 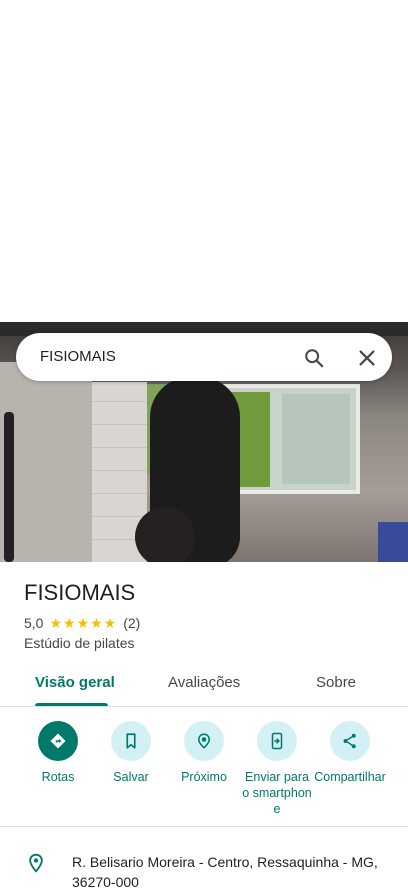 What do you see at coordinates (350, 741) in the screenshot?
I see `share-icon` at bounding box center [350, 741].